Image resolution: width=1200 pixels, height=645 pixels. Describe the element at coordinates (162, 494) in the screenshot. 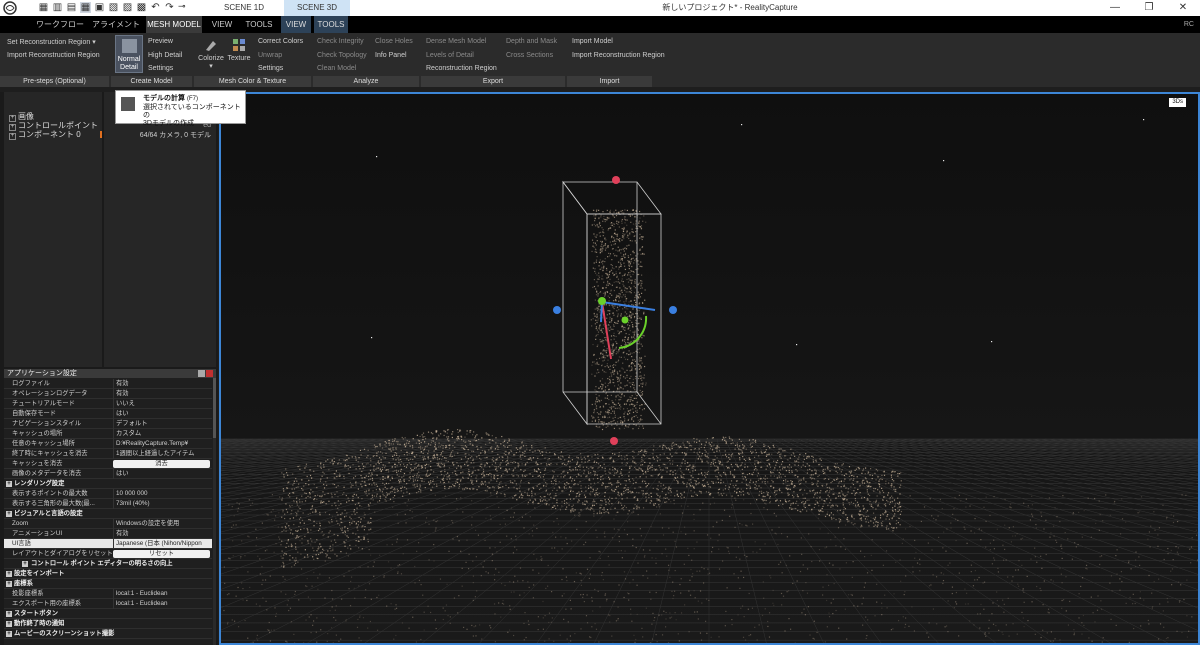

I see `setting-value: 10 000 000` at that location.